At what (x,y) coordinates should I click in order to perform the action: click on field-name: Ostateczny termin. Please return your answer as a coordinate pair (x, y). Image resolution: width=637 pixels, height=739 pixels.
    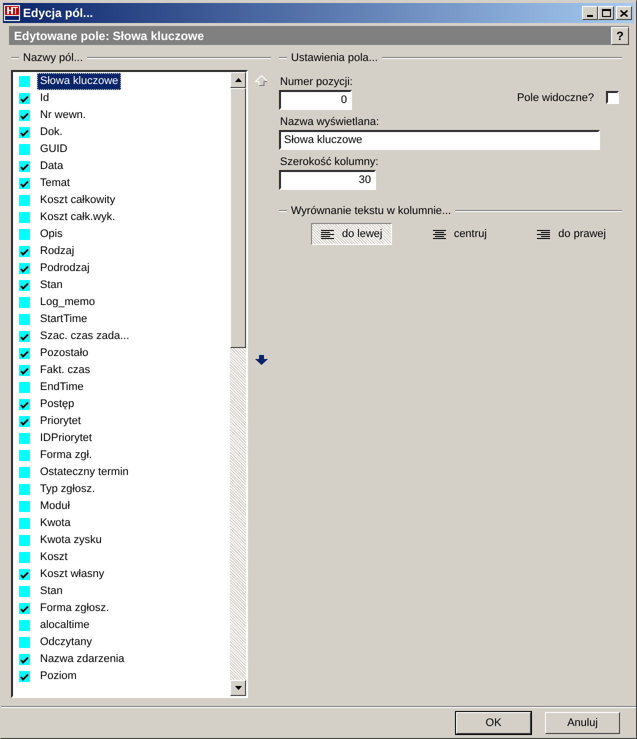
    Looking at the image, I should click on (84, 472).